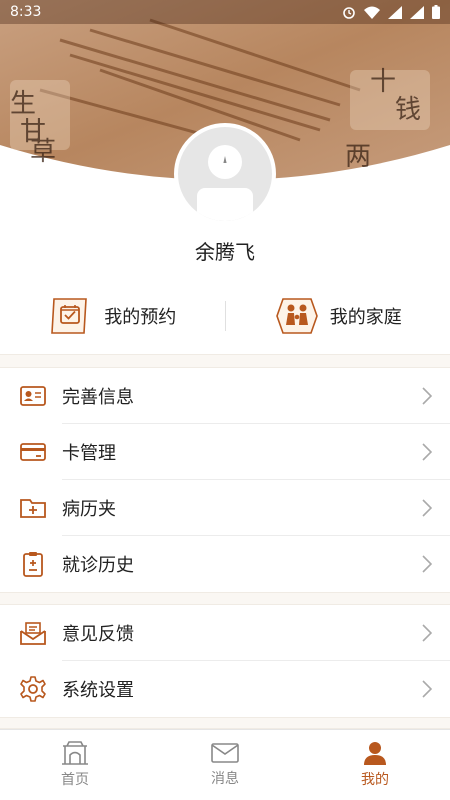  What do you see at coordinates (296, 316) in the screenshot?
I see `family-icon` at bounding box center [296, 316].